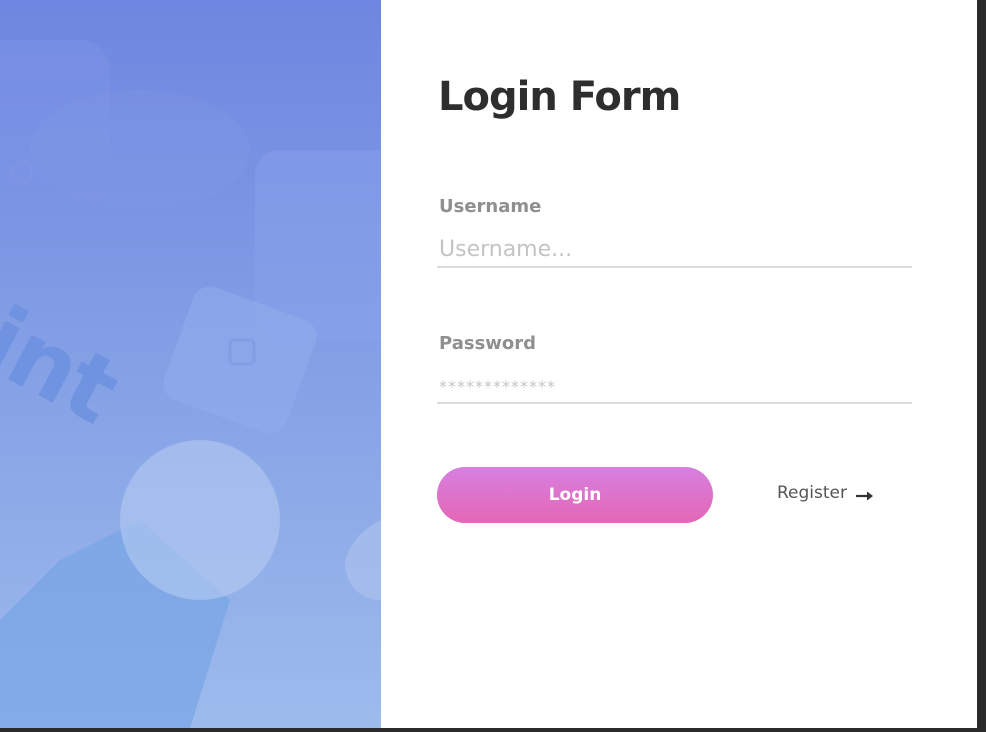  What do you see at coordinates (559, 97) in the screenshot?
I see `form-title: Login Form` at bounding box center [559, 97].